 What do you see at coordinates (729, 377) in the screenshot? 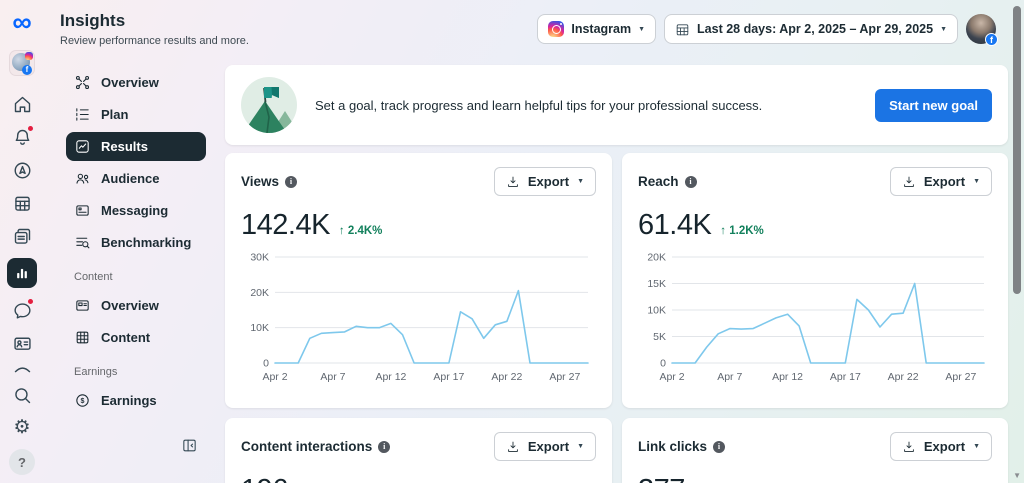
I see `svg-text: Apr 7` at bounding box center [729, 377].